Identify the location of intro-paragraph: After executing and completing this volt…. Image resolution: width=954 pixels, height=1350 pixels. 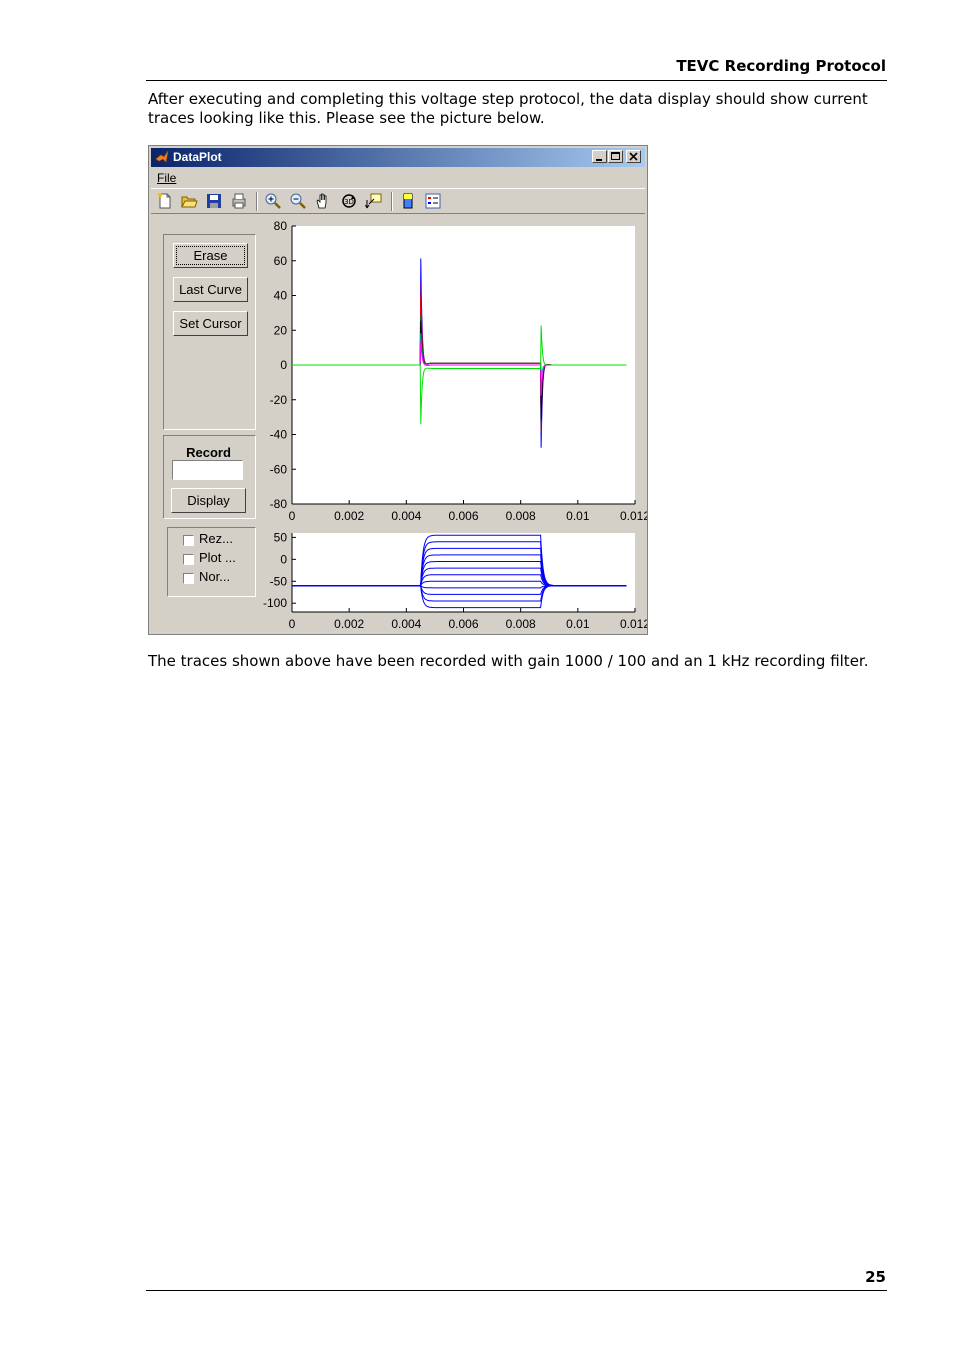
(508, 108).